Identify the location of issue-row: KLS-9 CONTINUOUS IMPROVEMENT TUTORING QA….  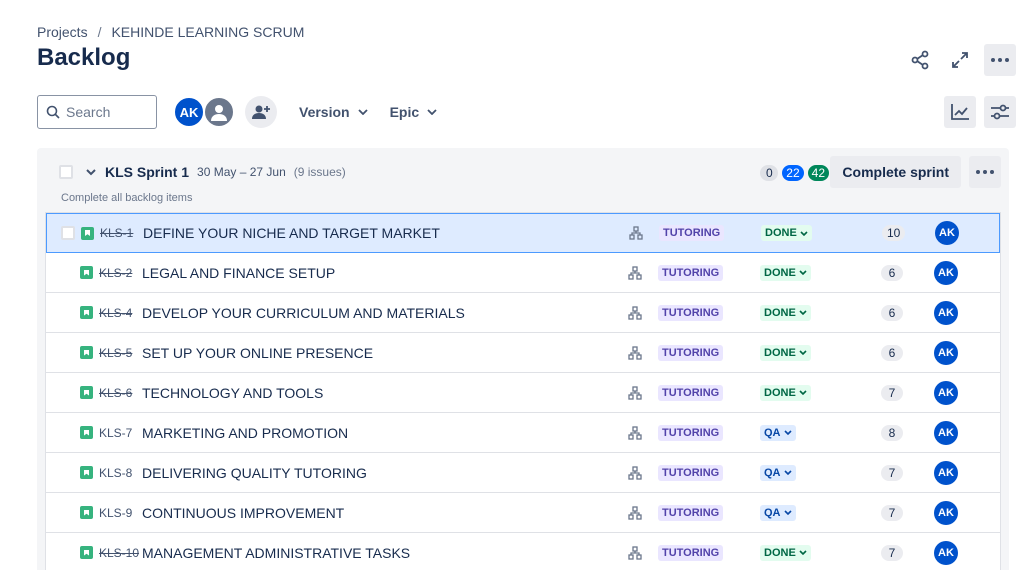
(523, 513).